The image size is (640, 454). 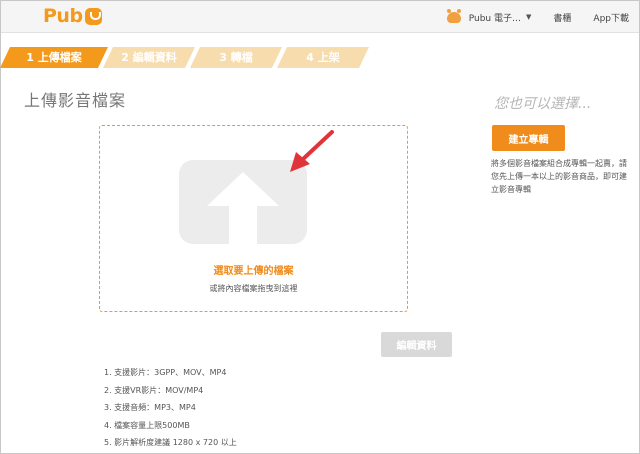 I want to click on note-item: 3. 支援音頻：MP3、MP4, so click(x=150, y=407).